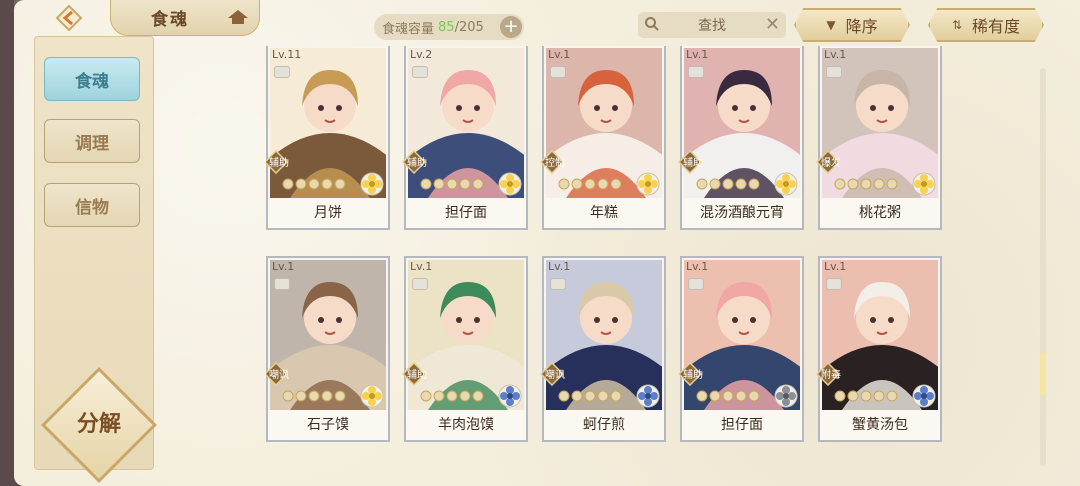  Describe the element at coordinates (469, 27) in the screenshot. I see `capacity-max: /205` at that location.